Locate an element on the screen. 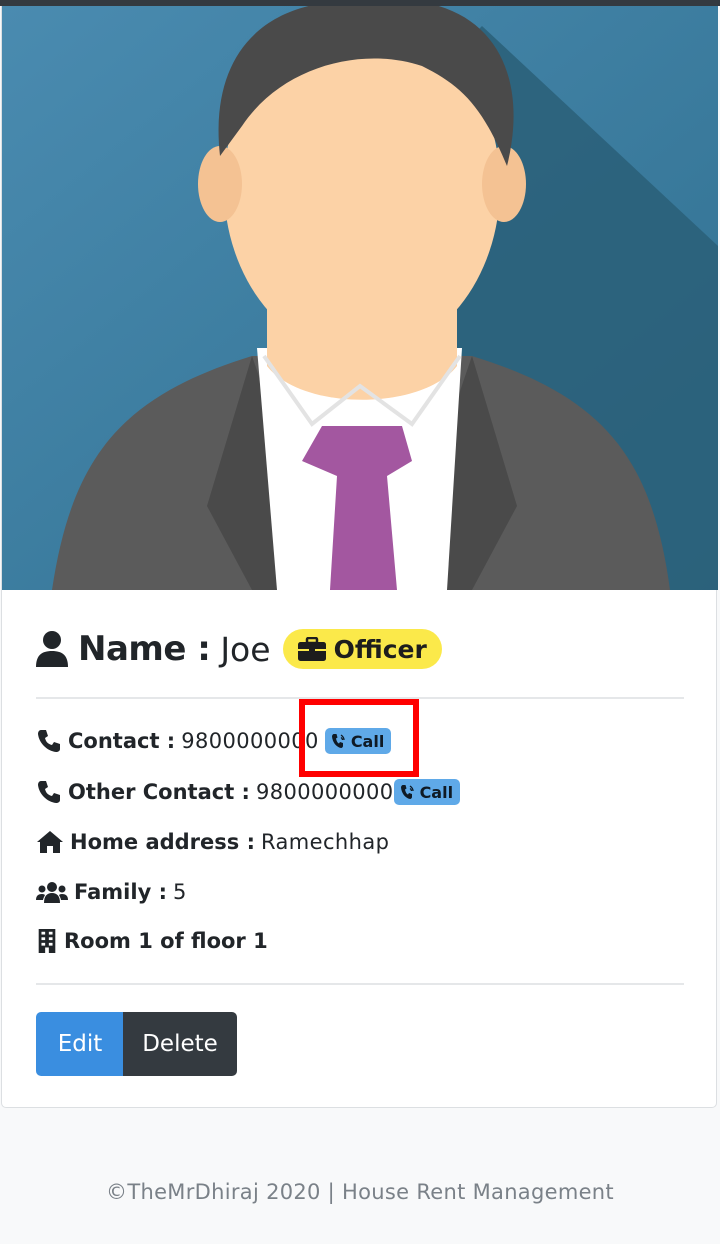 Image resolution: width=720 pixels, height=1244 pixels. name-heading: Name : Joe Officer is located at coordinates (239, 649).